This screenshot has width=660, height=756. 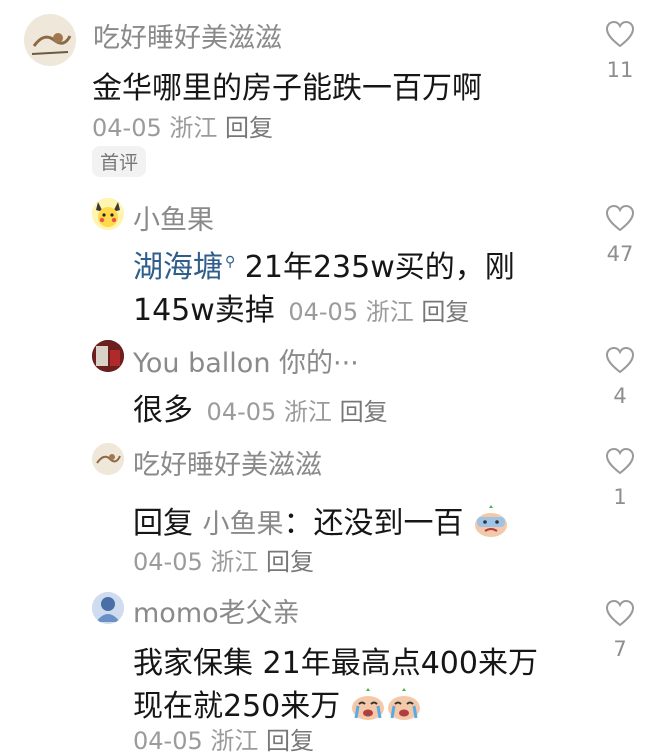 I want to click on like-count: 1, so click(x=620, y=497).